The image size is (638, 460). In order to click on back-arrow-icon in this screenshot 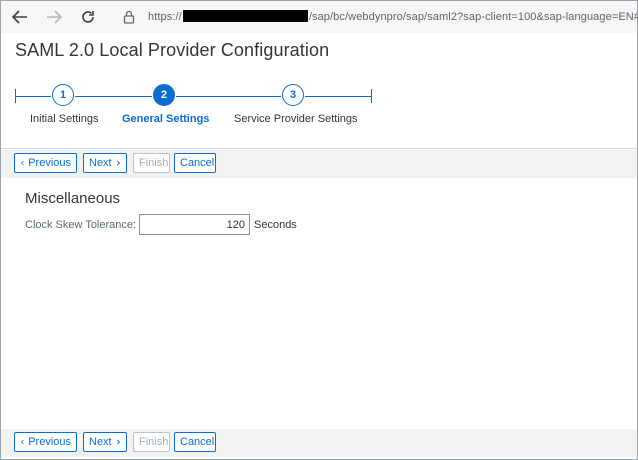, I will do `click(20, 17)`.